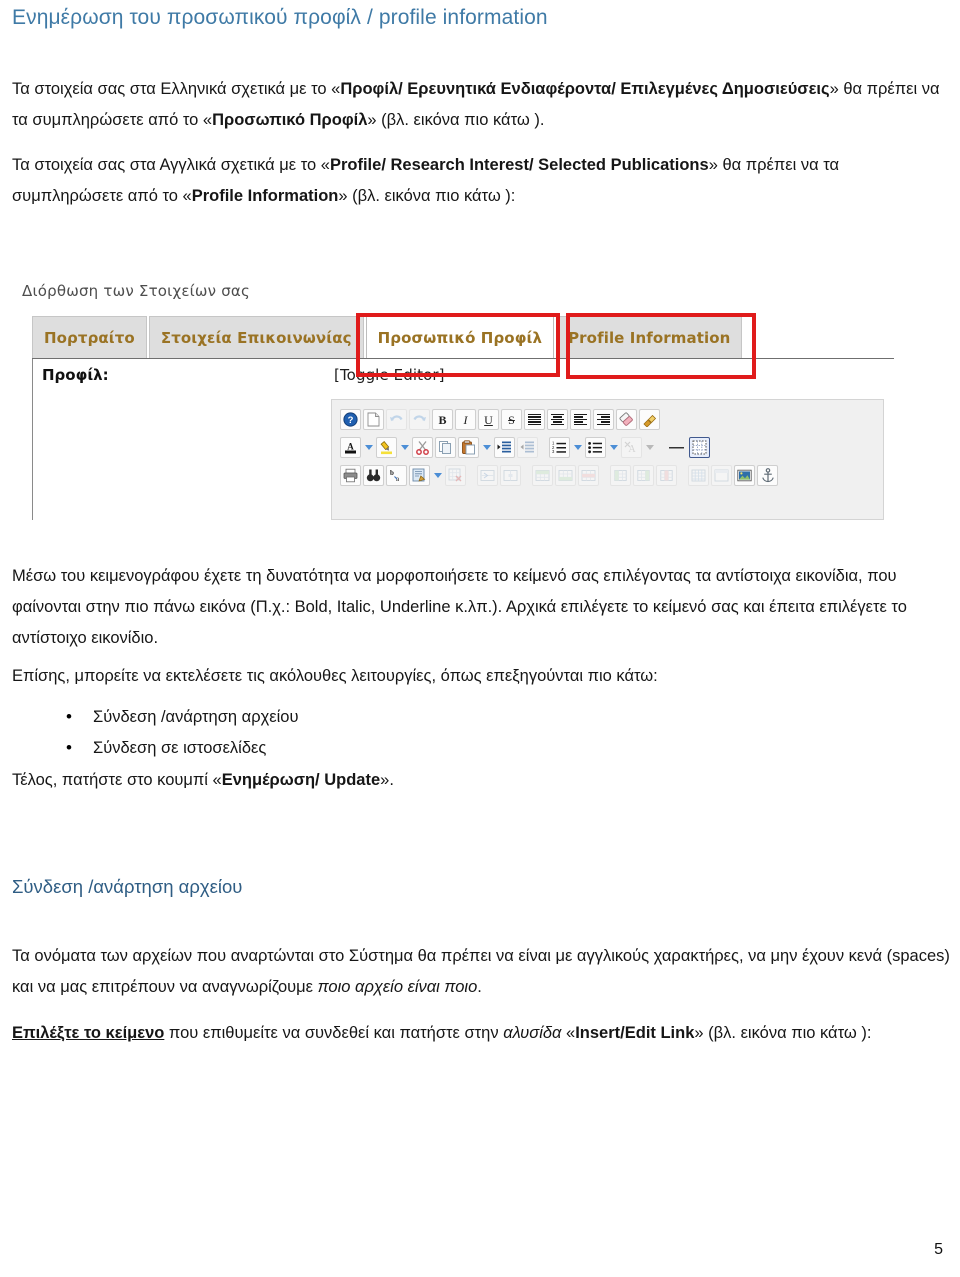  What do you see at coordinates (196, 717) in the screenshot?
I see `list-item-label: Σύνδεση /ανάρτηση αρχείου` at bounding box center [196, 717].